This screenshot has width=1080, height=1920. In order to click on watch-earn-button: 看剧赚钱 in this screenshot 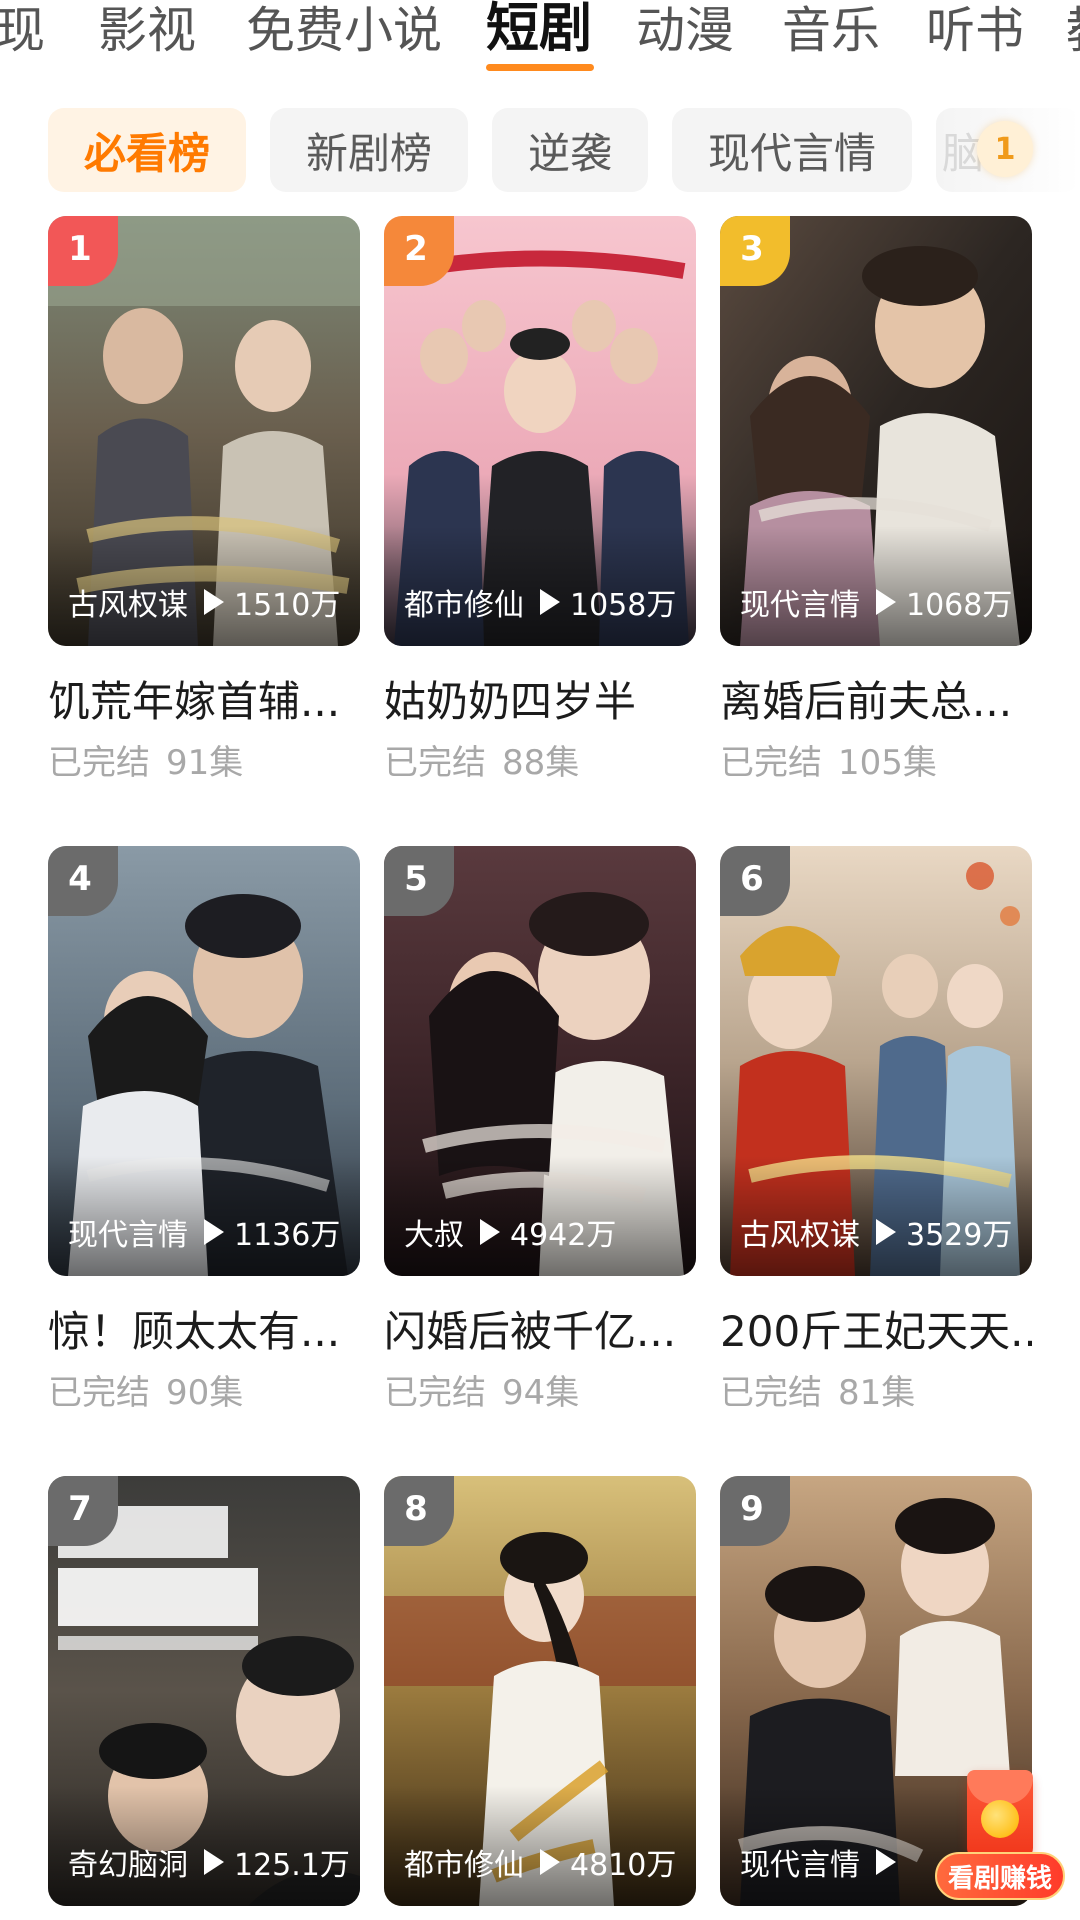, I will do `click(1000, 1840)`.